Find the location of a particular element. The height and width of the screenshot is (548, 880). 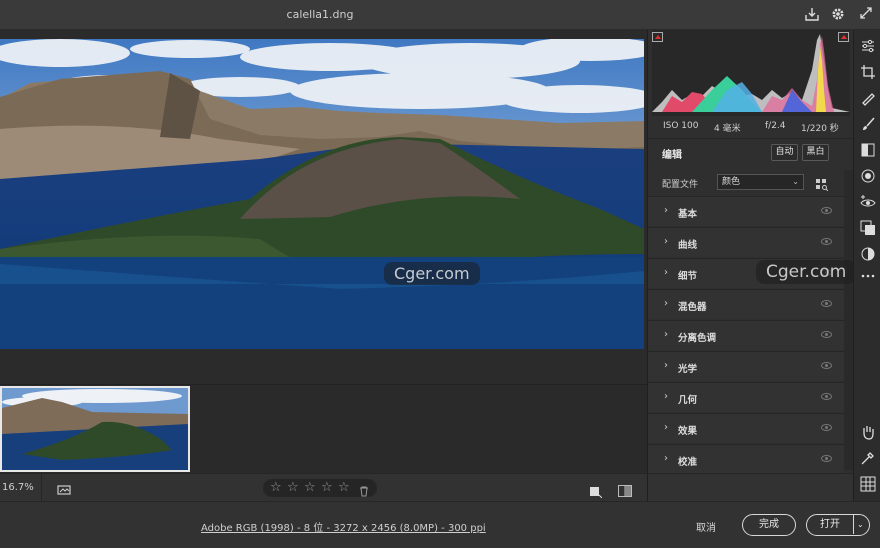

section-basic: › 基本 is located at coordinates (746, 211).